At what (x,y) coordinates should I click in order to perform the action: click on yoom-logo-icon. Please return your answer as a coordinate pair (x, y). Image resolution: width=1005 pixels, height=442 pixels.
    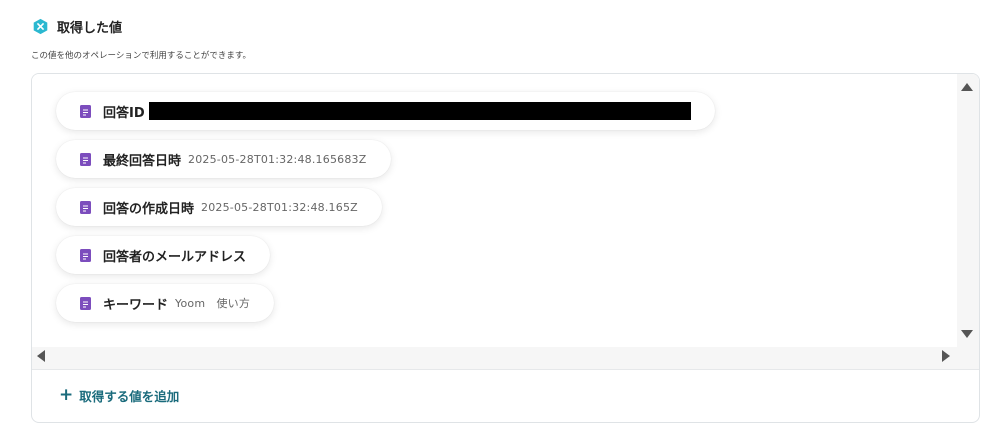
    Looking at the image, I should click on (40, 26).